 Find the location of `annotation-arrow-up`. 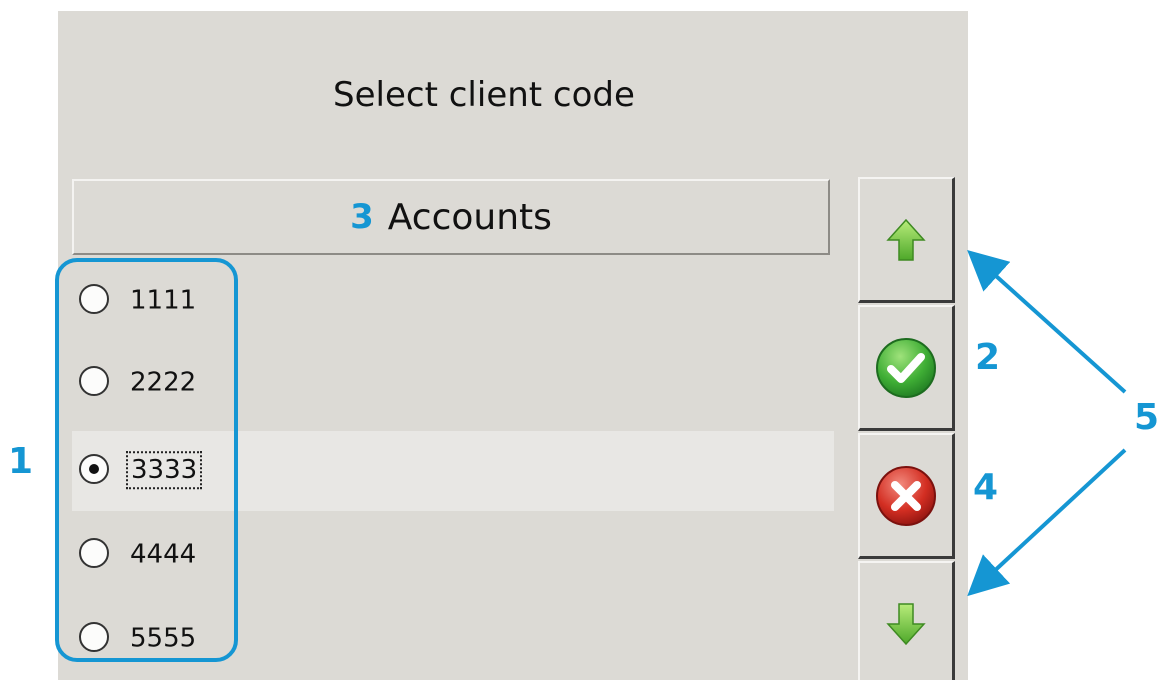

annotation-arrow-up is located at coordinates (1047, 321).